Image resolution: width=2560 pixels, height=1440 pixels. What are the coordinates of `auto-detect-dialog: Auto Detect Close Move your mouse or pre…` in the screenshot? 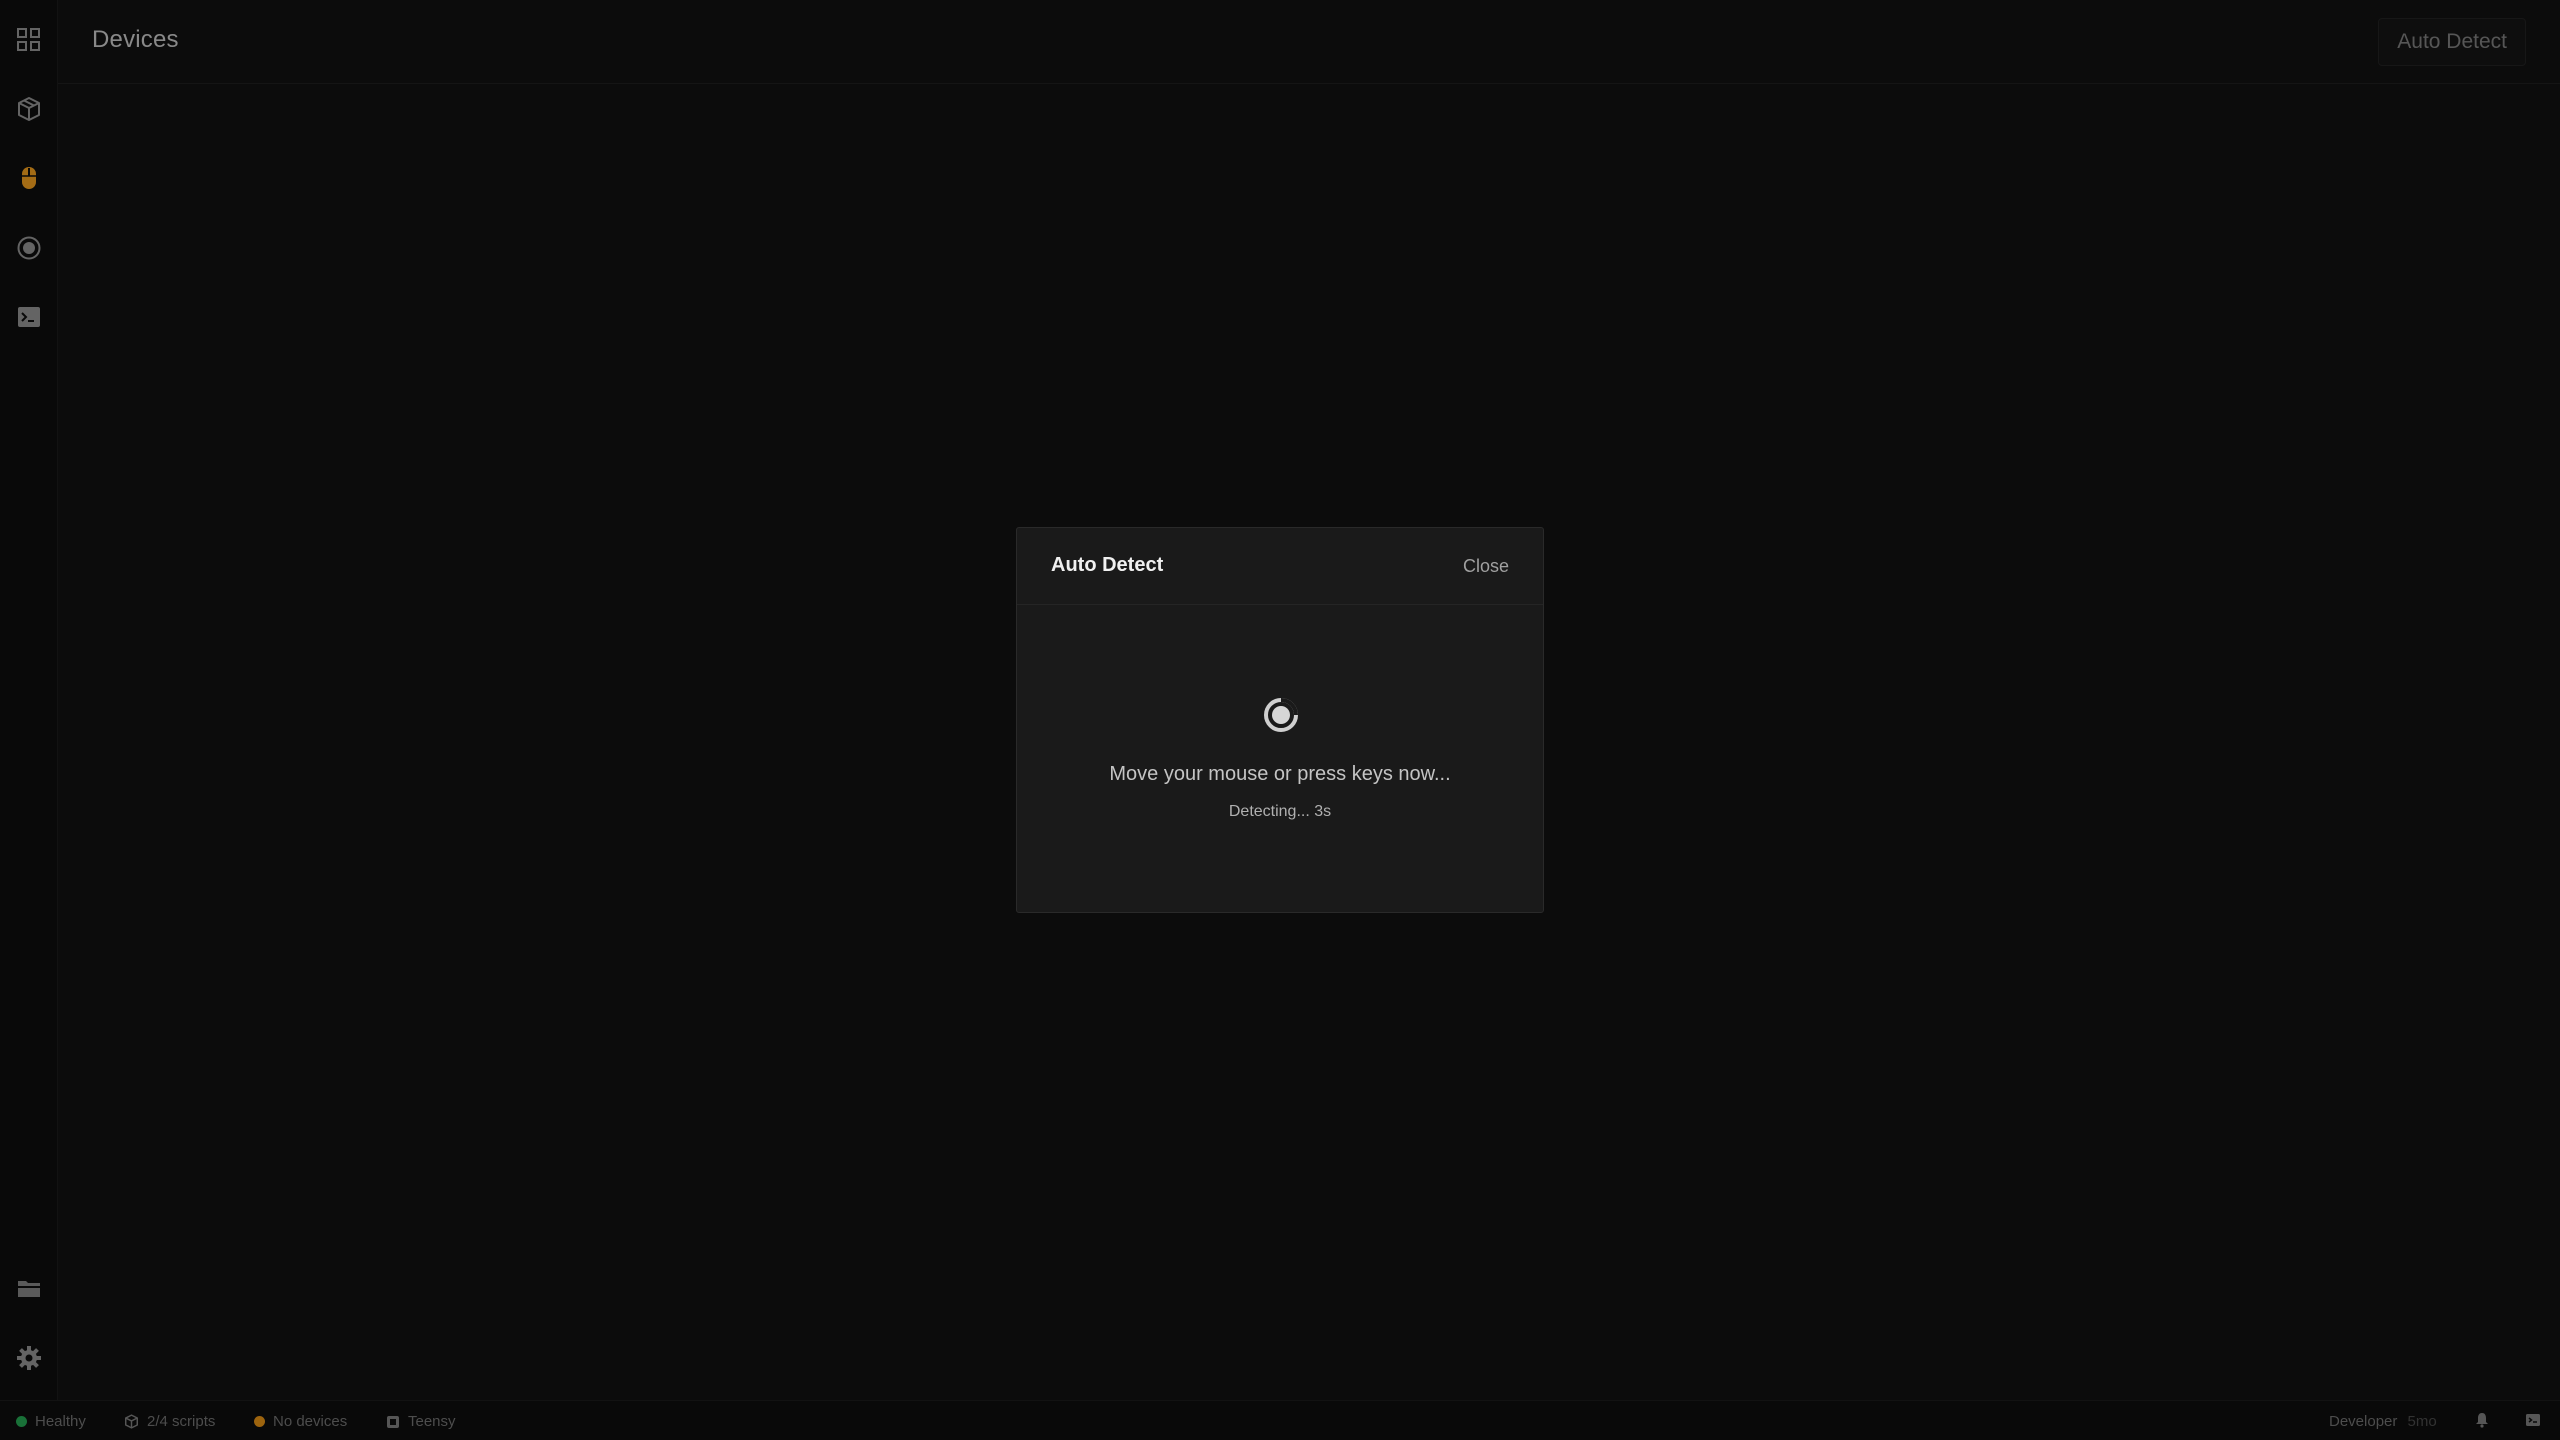 It's located at (1280, 720).